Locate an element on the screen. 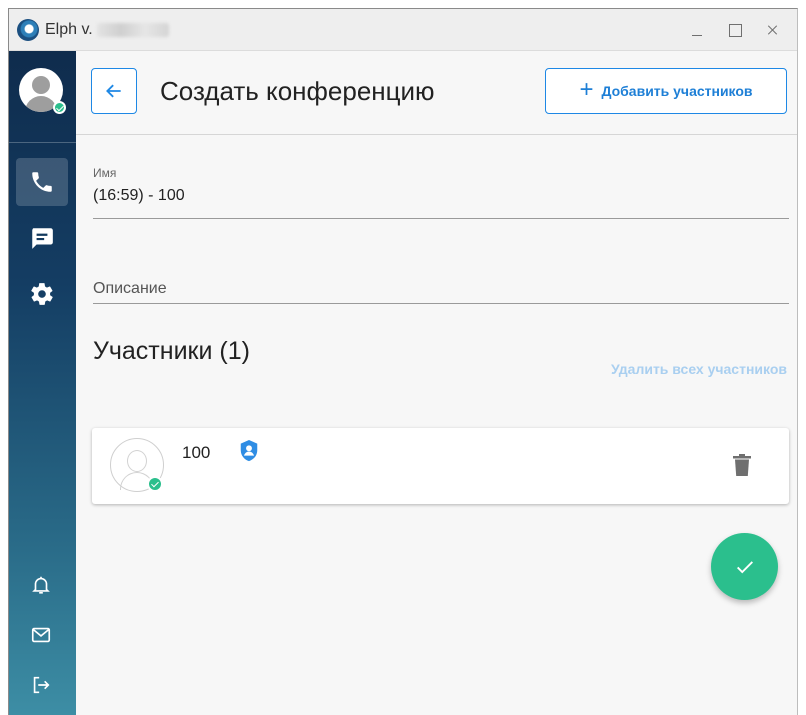 The height and width of the screenshot is (715, 806). participant-avatar is located at coordinates (137, 465).